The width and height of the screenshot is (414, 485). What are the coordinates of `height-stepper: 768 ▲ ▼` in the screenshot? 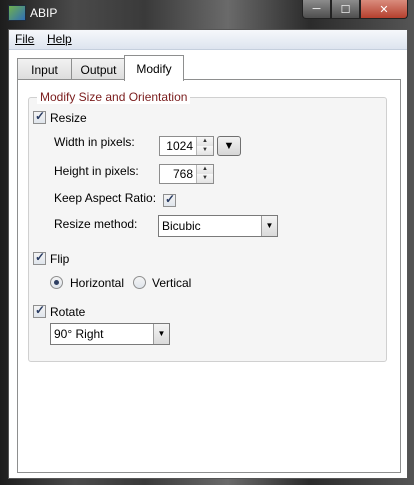 It's located at (186, 174).